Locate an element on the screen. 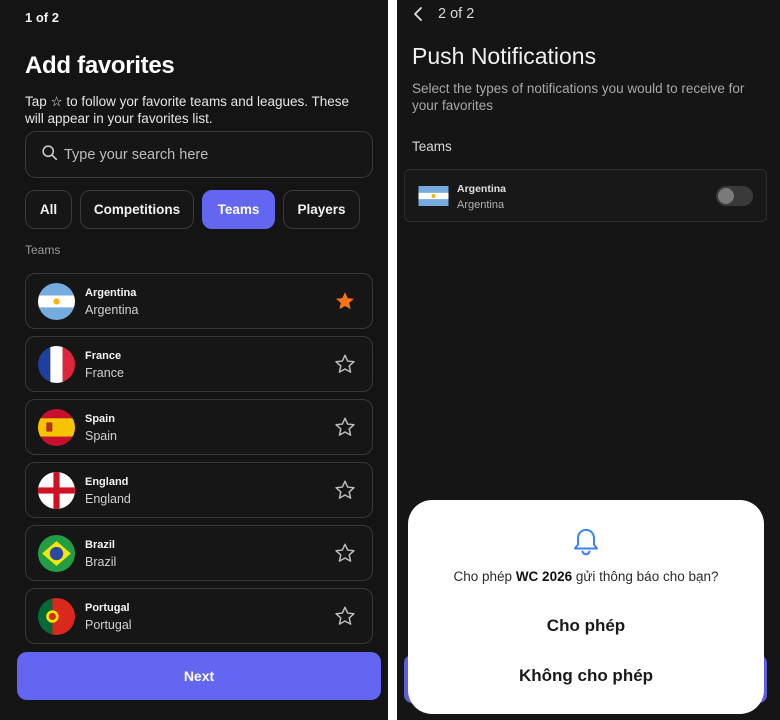 This screenshot has width=780, height=720. deny-button: Không cho phép is located at coordinates (586, 676).